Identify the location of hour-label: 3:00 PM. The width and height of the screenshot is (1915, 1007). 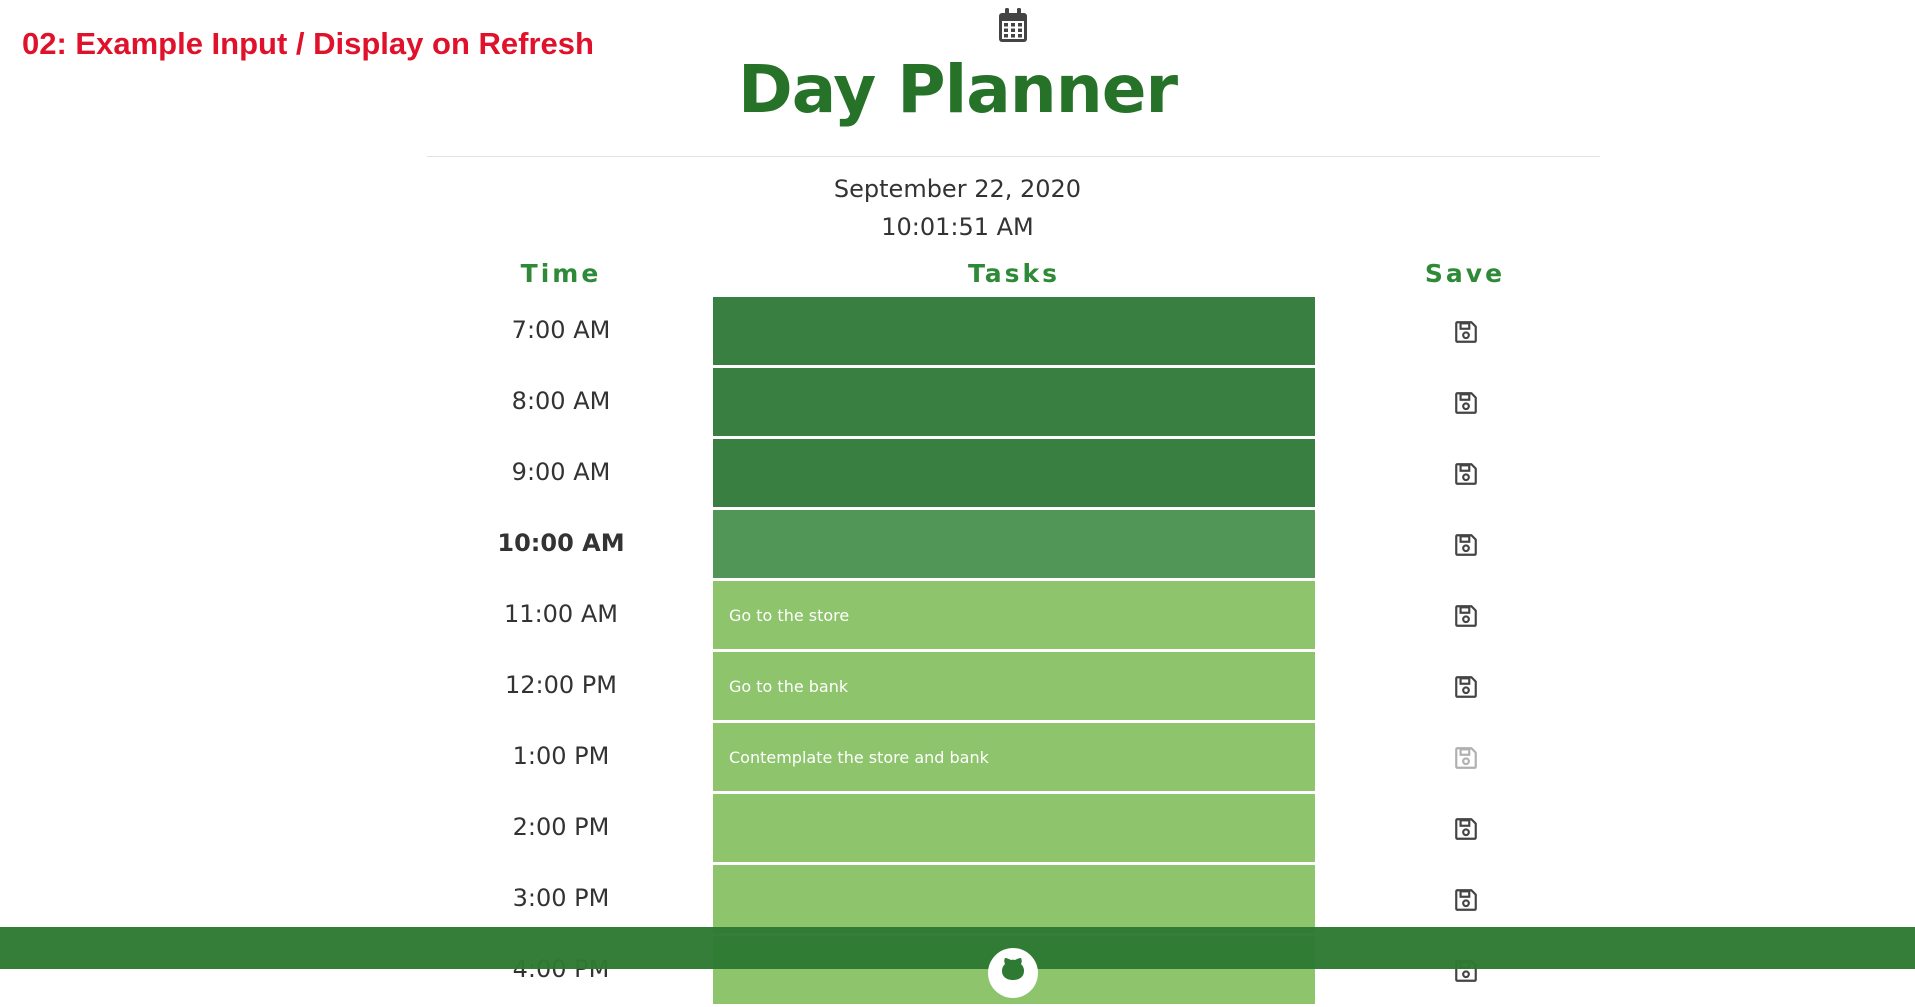
(561, 898).